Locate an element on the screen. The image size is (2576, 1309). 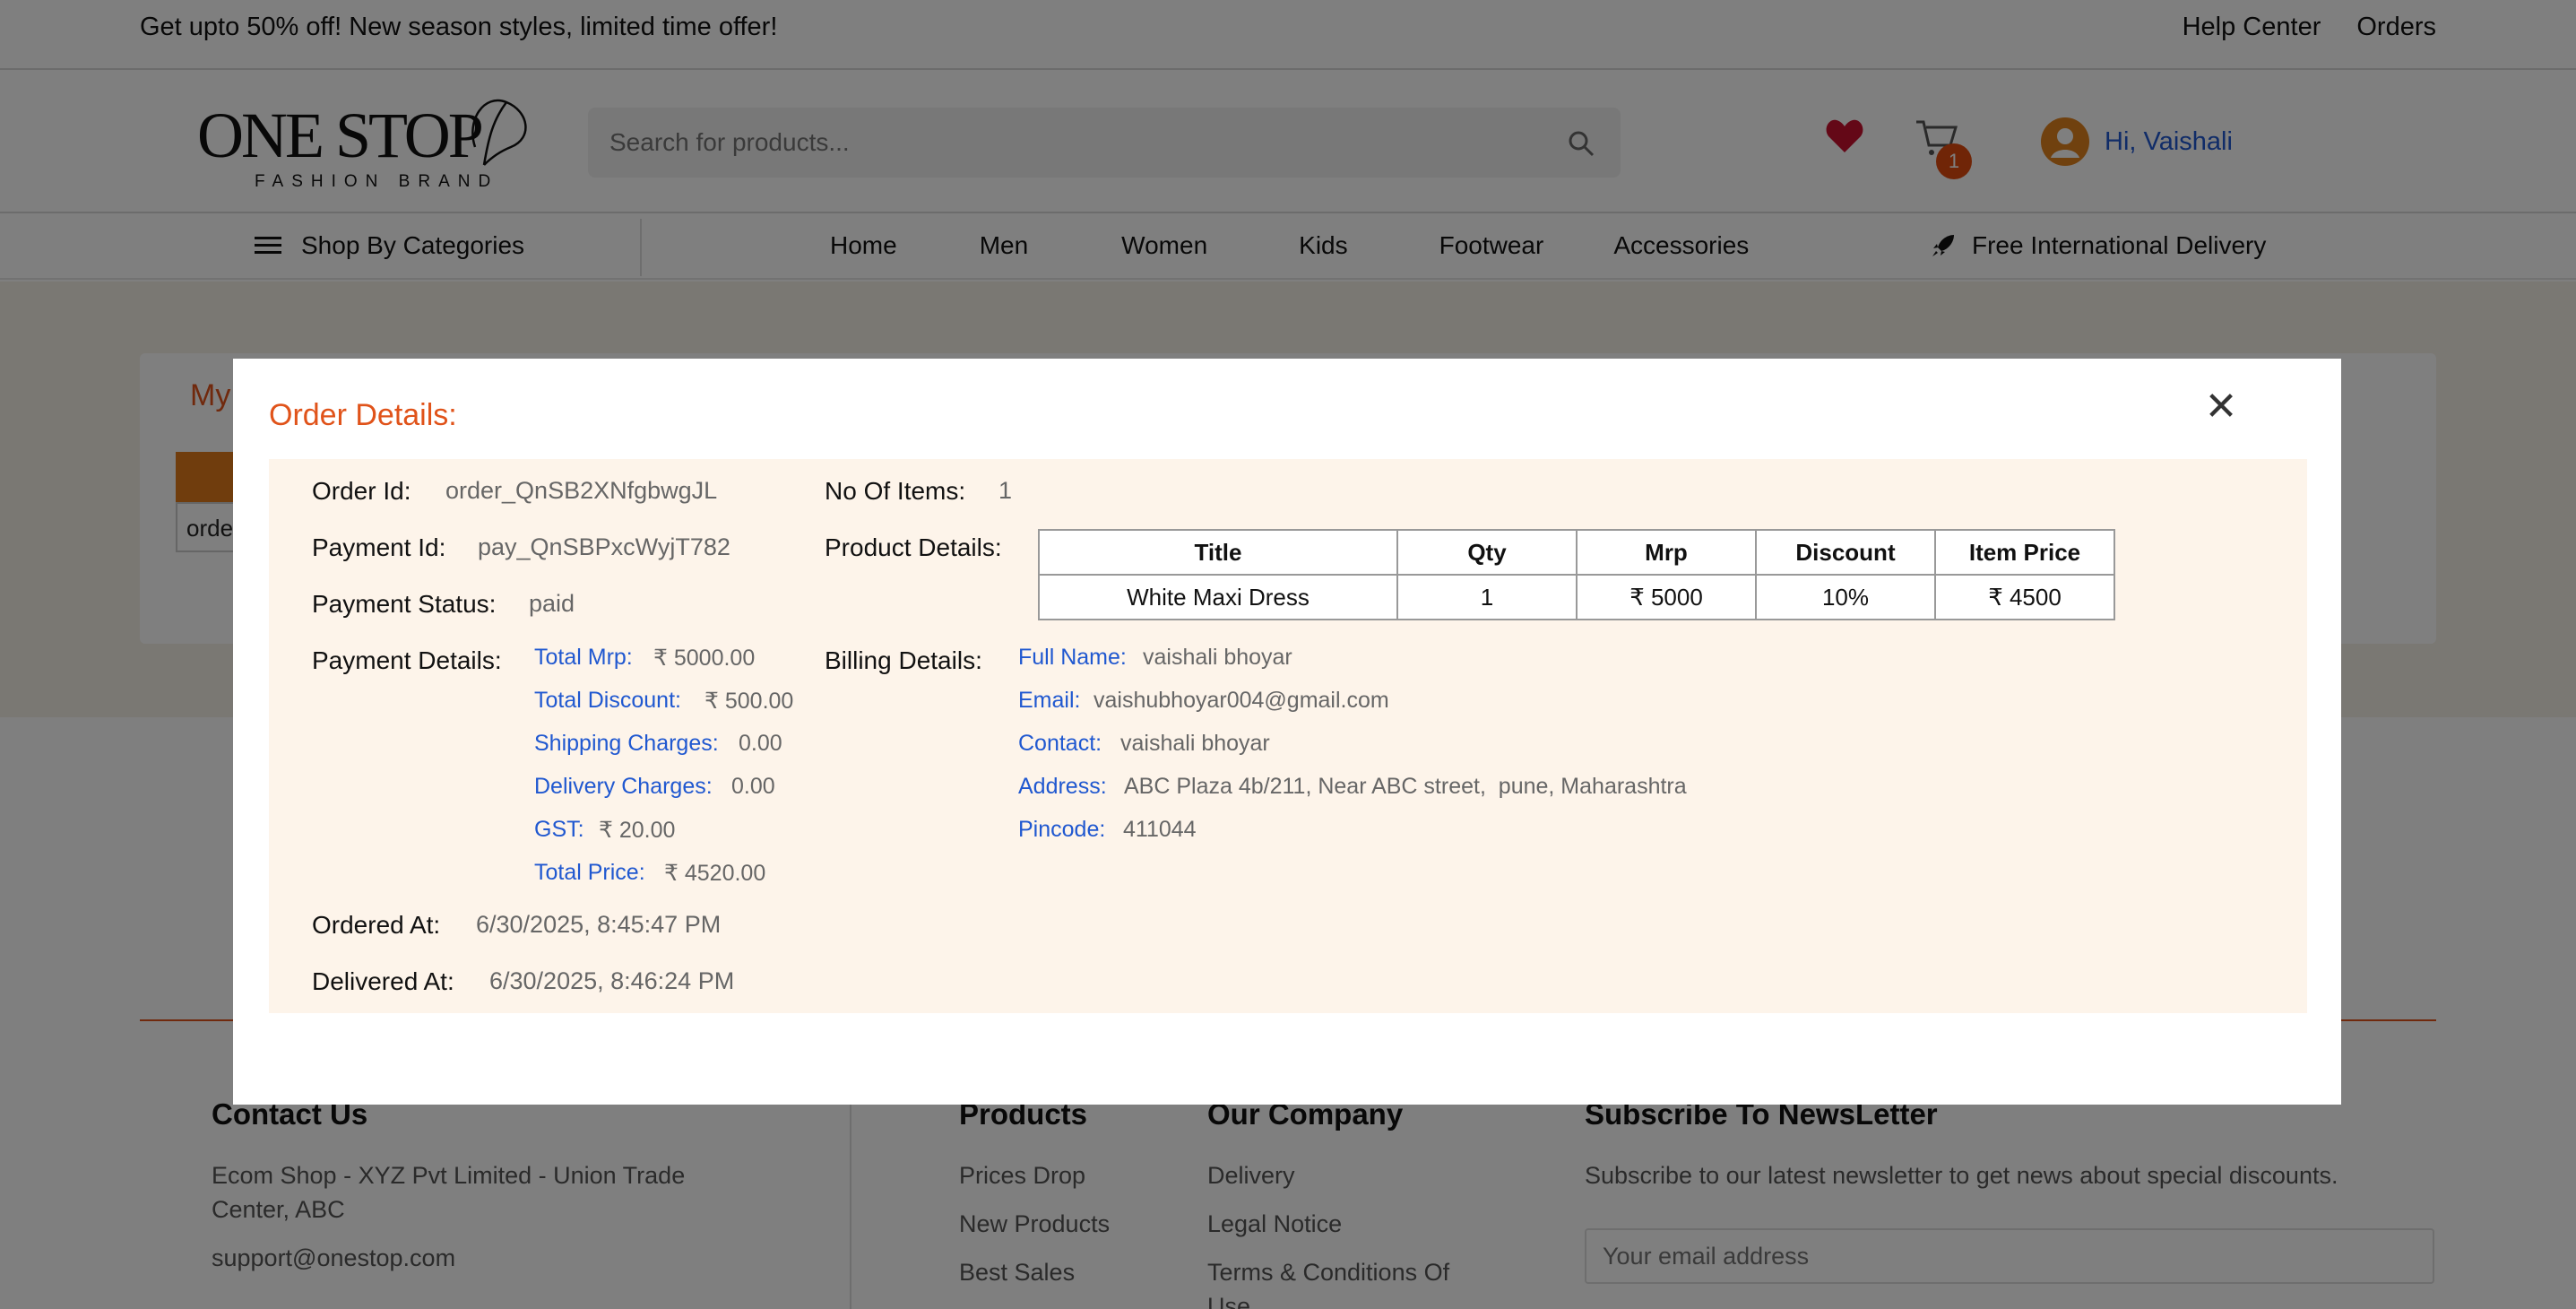
total-discount-value: ₹ 500.00 is located at coordinates (749, 701).